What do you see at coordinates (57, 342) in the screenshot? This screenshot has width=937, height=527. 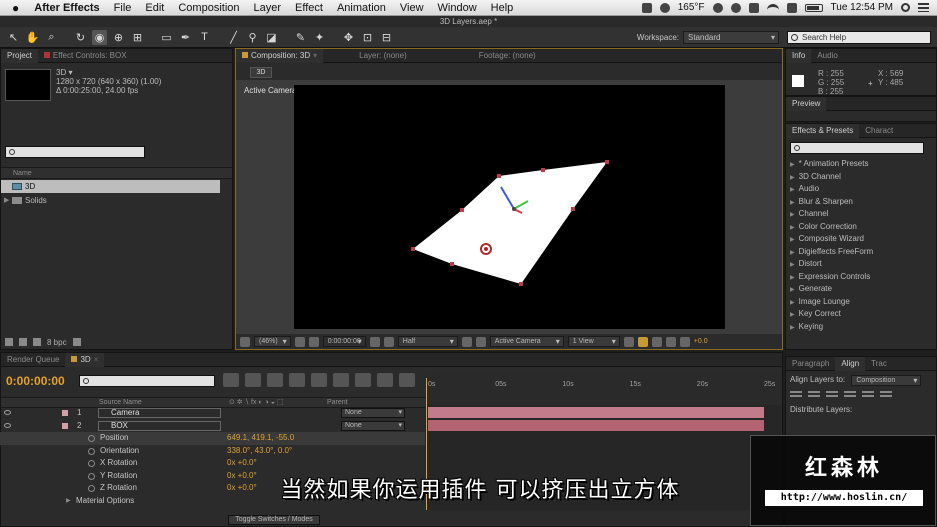 I see `bpc-label: 8 bpc` at bounding box center [57, 342].